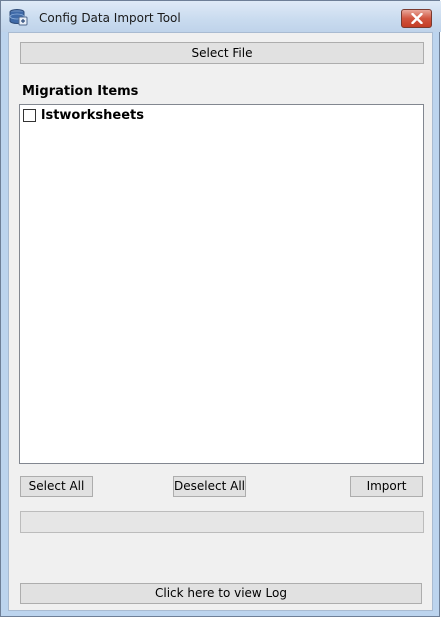 The image size is (442, 619). I want to click on database-icon, so click(18, 17).